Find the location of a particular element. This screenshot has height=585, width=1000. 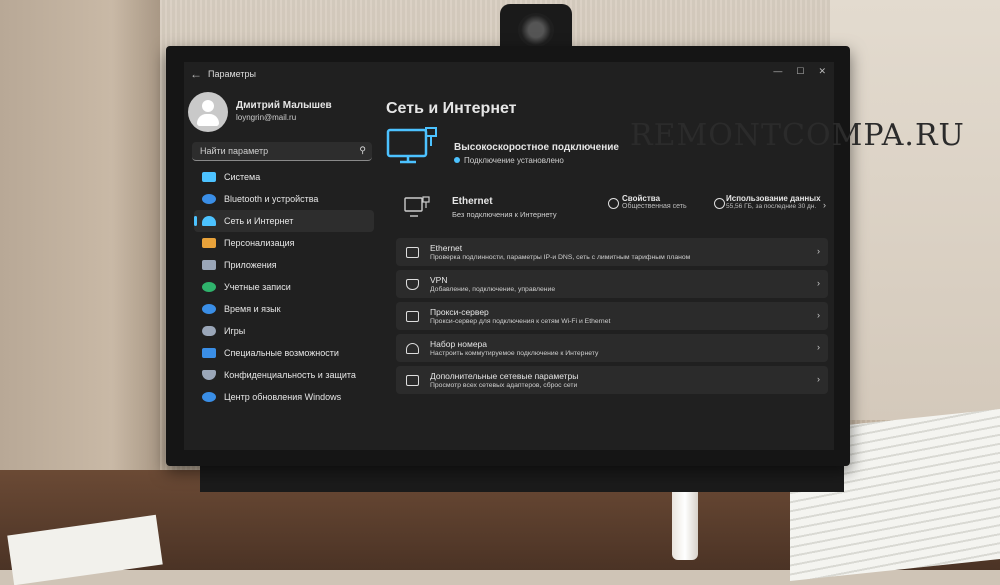

webcam-lens is located at coordinates (536, 30).